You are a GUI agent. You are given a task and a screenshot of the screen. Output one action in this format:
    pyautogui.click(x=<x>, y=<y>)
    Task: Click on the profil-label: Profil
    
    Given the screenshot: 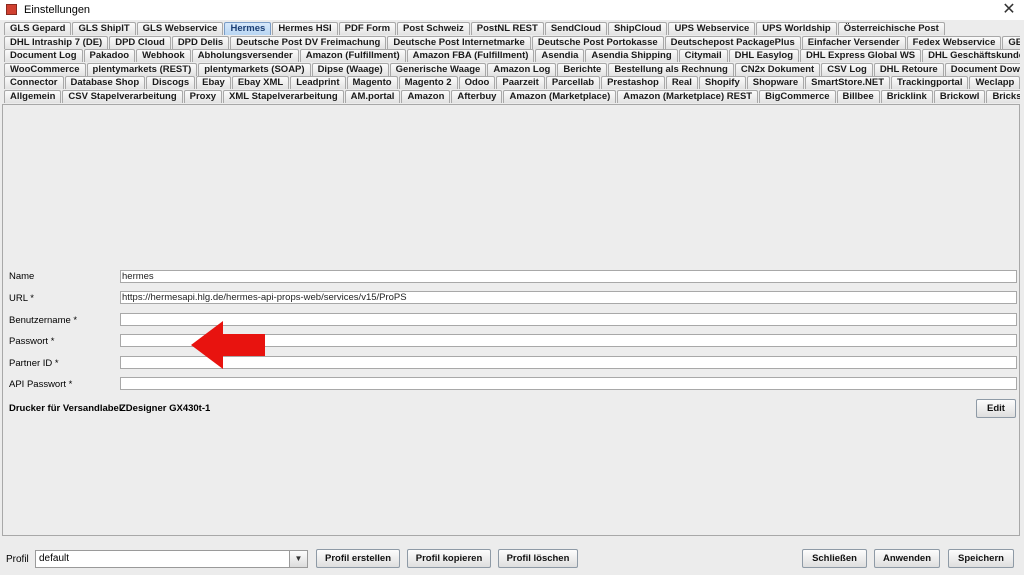 What is the action you would take?
    pyautogui.click(x=17, y=559)
    